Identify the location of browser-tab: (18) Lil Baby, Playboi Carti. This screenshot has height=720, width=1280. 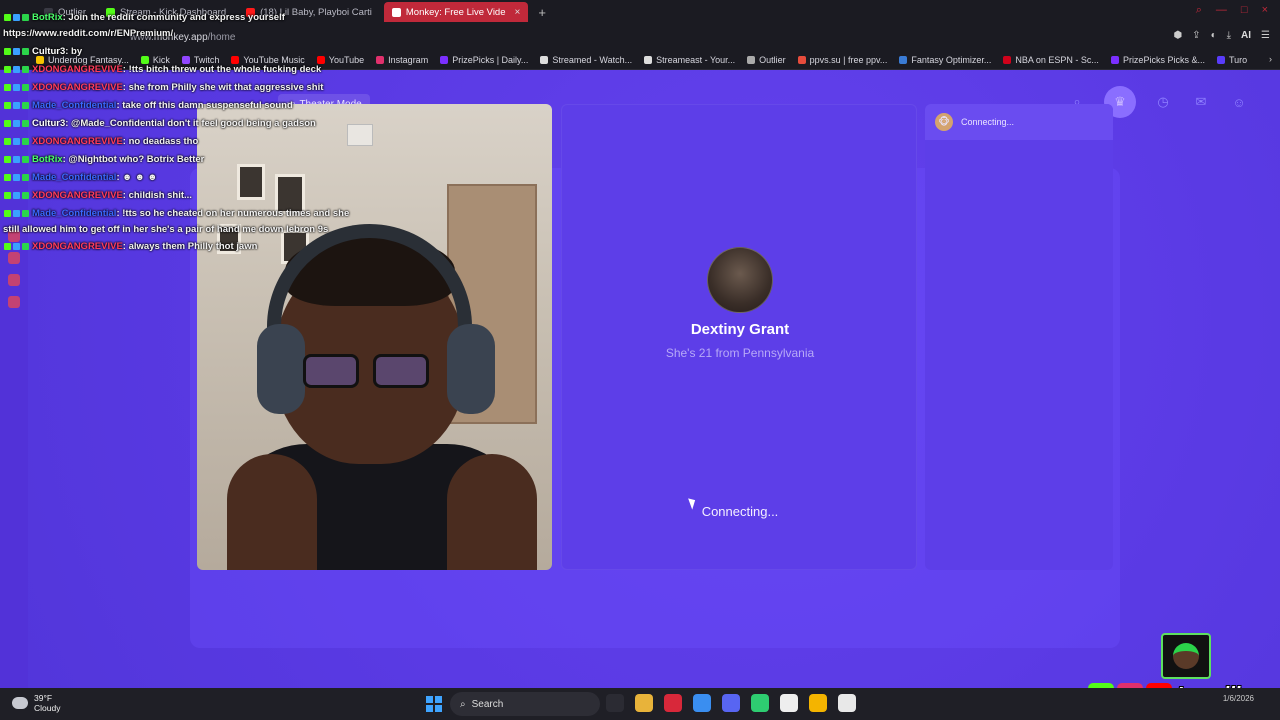
(309, 12).